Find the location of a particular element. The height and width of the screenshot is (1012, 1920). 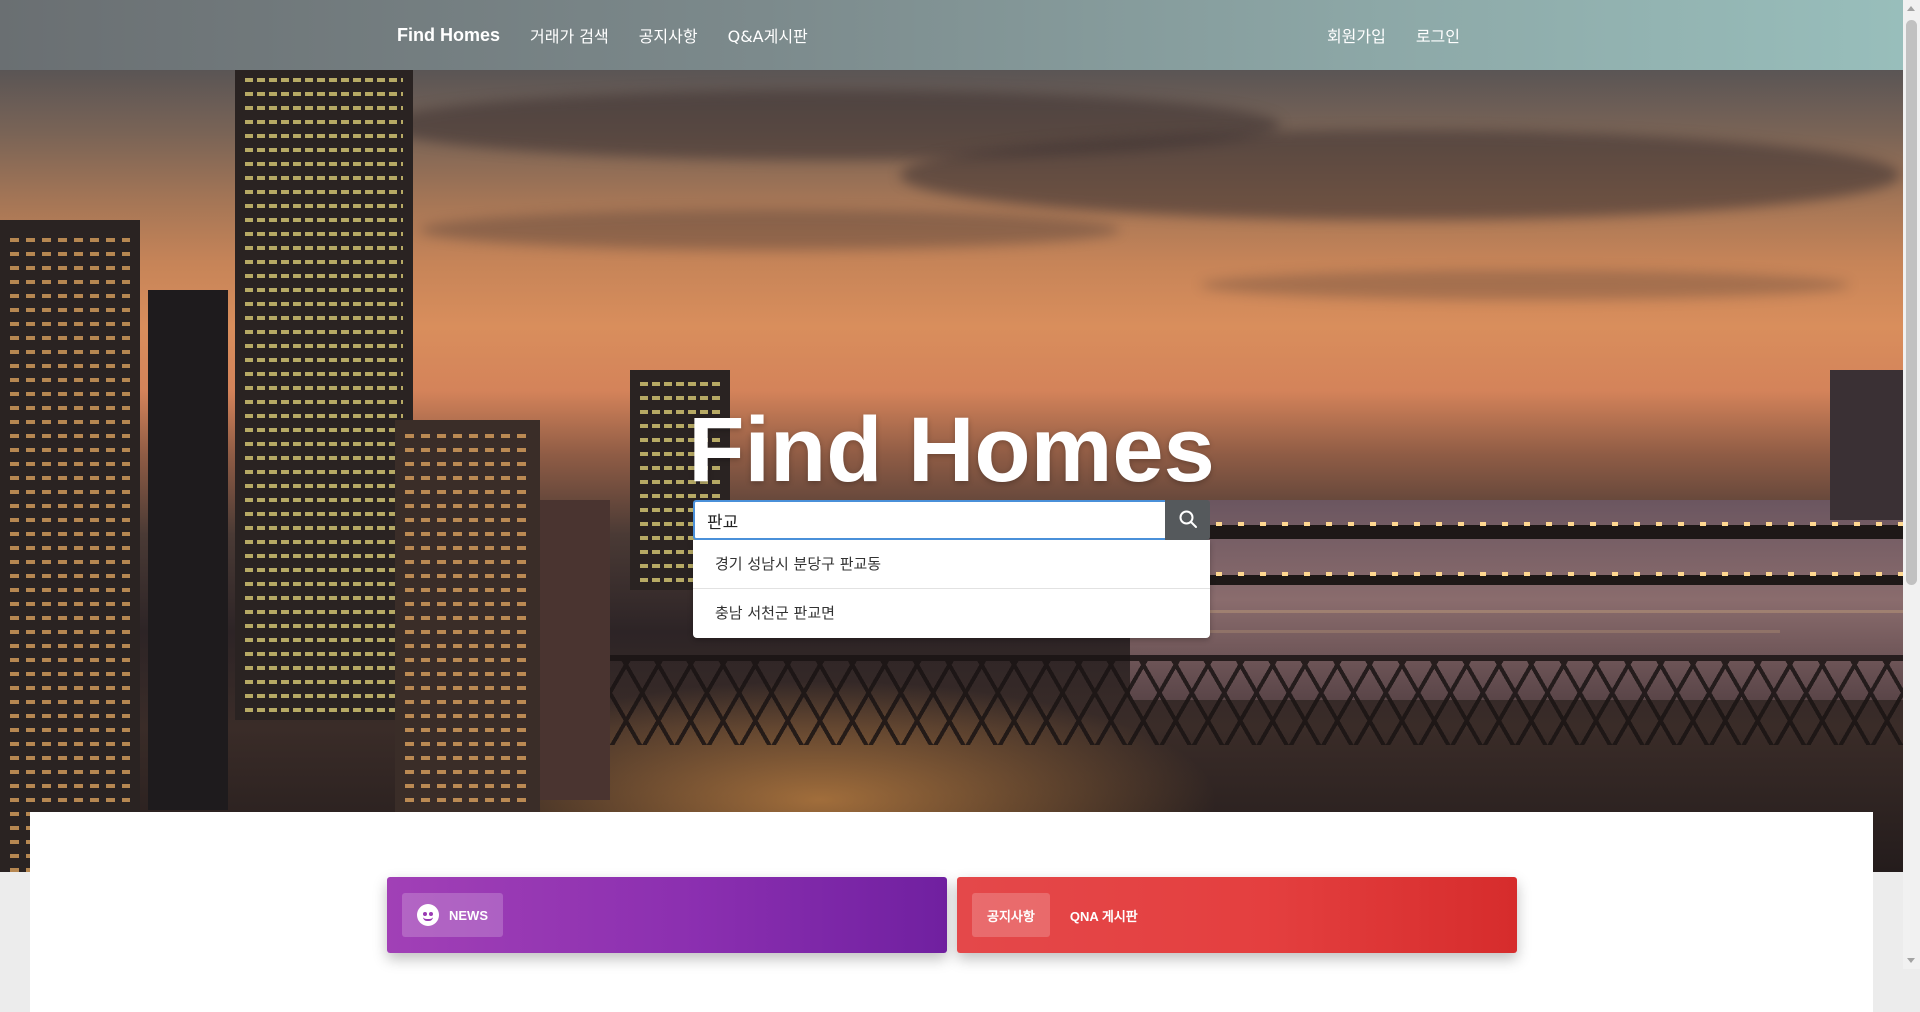

news-tile: NEWS is located at coordinates (667, 915).